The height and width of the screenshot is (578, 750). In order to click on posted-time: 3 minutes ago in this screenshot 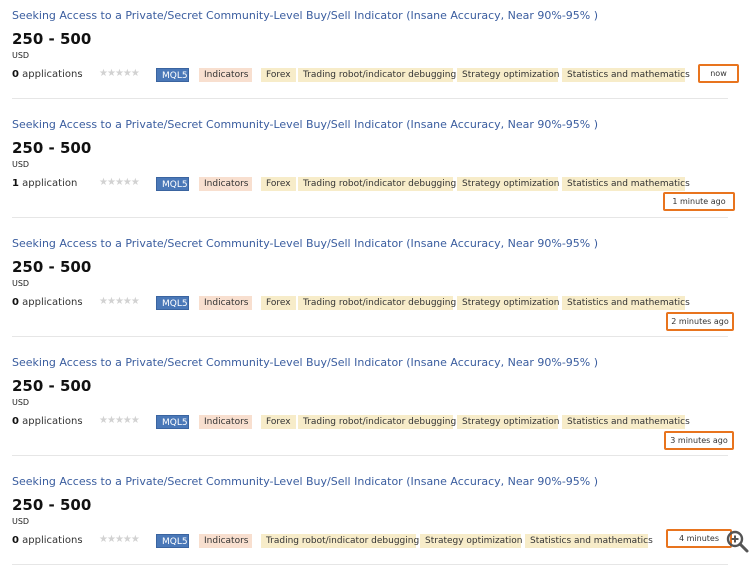, I will do `click(699, 440)`.